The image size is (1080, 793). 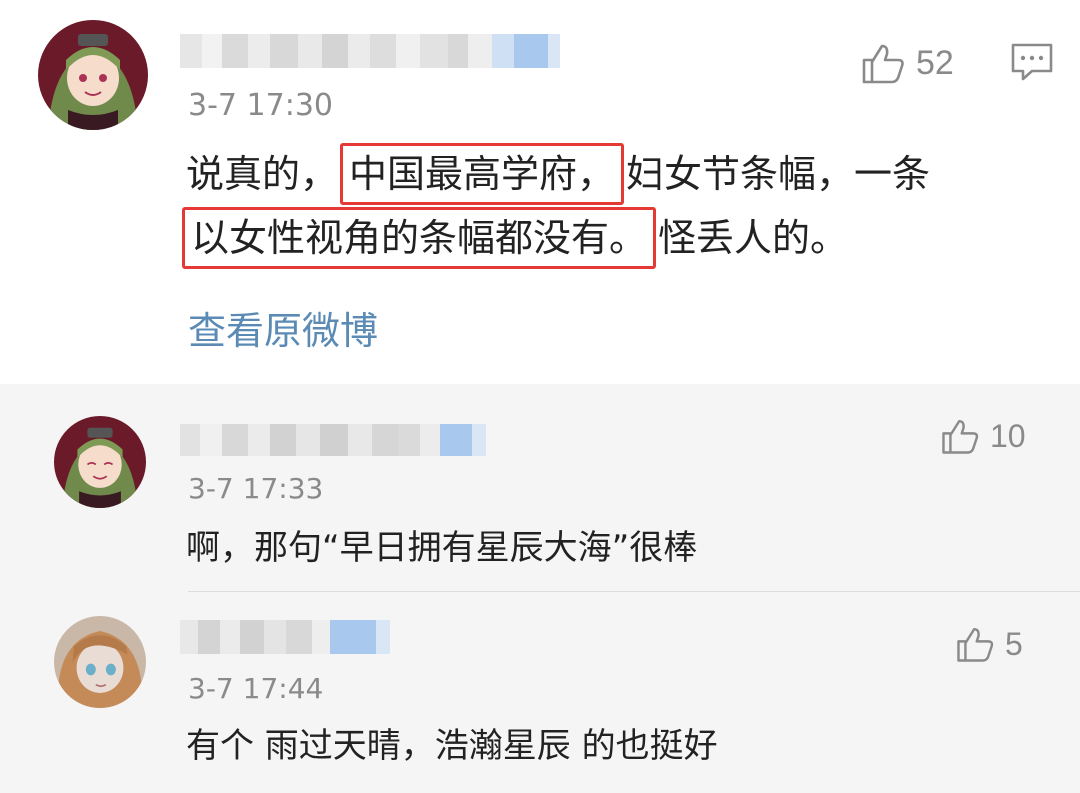 What do you see at coordinates (93, 75) in the screenshot?
I see `user-avatar` at bounding box center [93, 75].